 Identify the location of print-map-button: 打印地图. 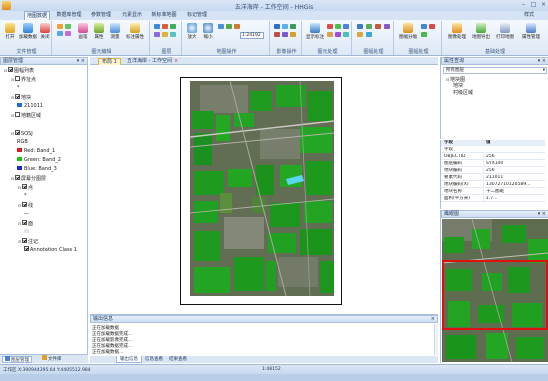
(505, 31).